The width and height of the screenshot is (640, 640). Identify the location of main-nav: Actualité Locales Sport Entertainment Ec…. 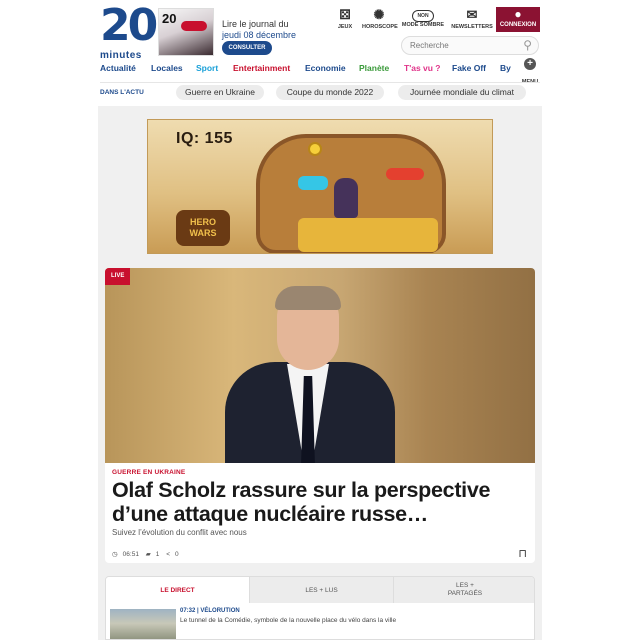
(306, 70).